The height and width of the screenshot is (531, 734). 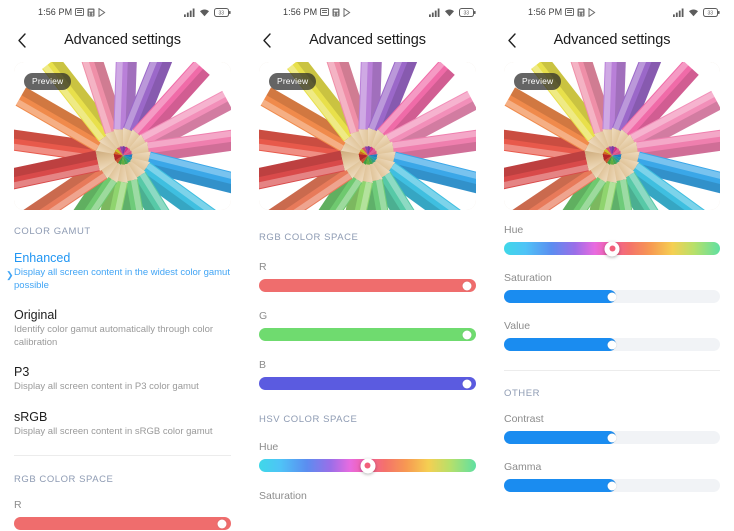 I want to click on slider-row-saturation-3: Saturation, so click(x=612, y=287).